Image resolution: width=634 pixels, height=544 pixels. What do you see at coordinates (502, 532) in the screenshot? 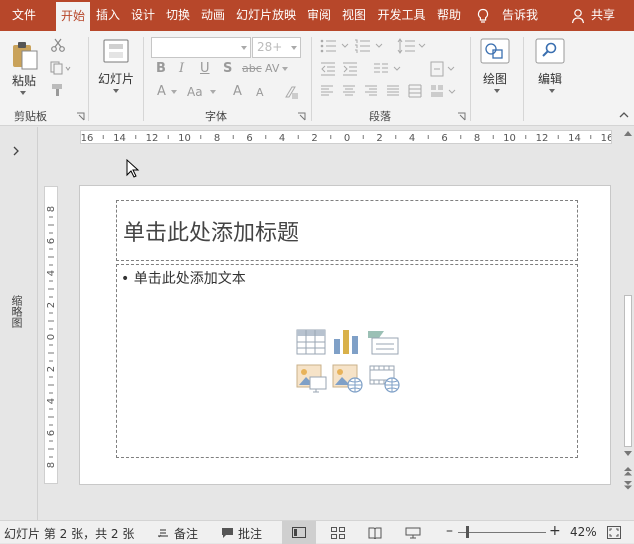
I see `zoom-slider-track` at bounding box center [502, 532].